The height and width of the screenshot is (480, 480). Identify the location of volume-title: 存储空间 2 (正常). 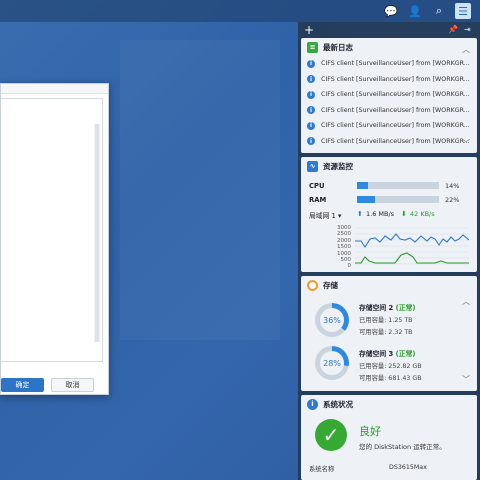
(387, 307).